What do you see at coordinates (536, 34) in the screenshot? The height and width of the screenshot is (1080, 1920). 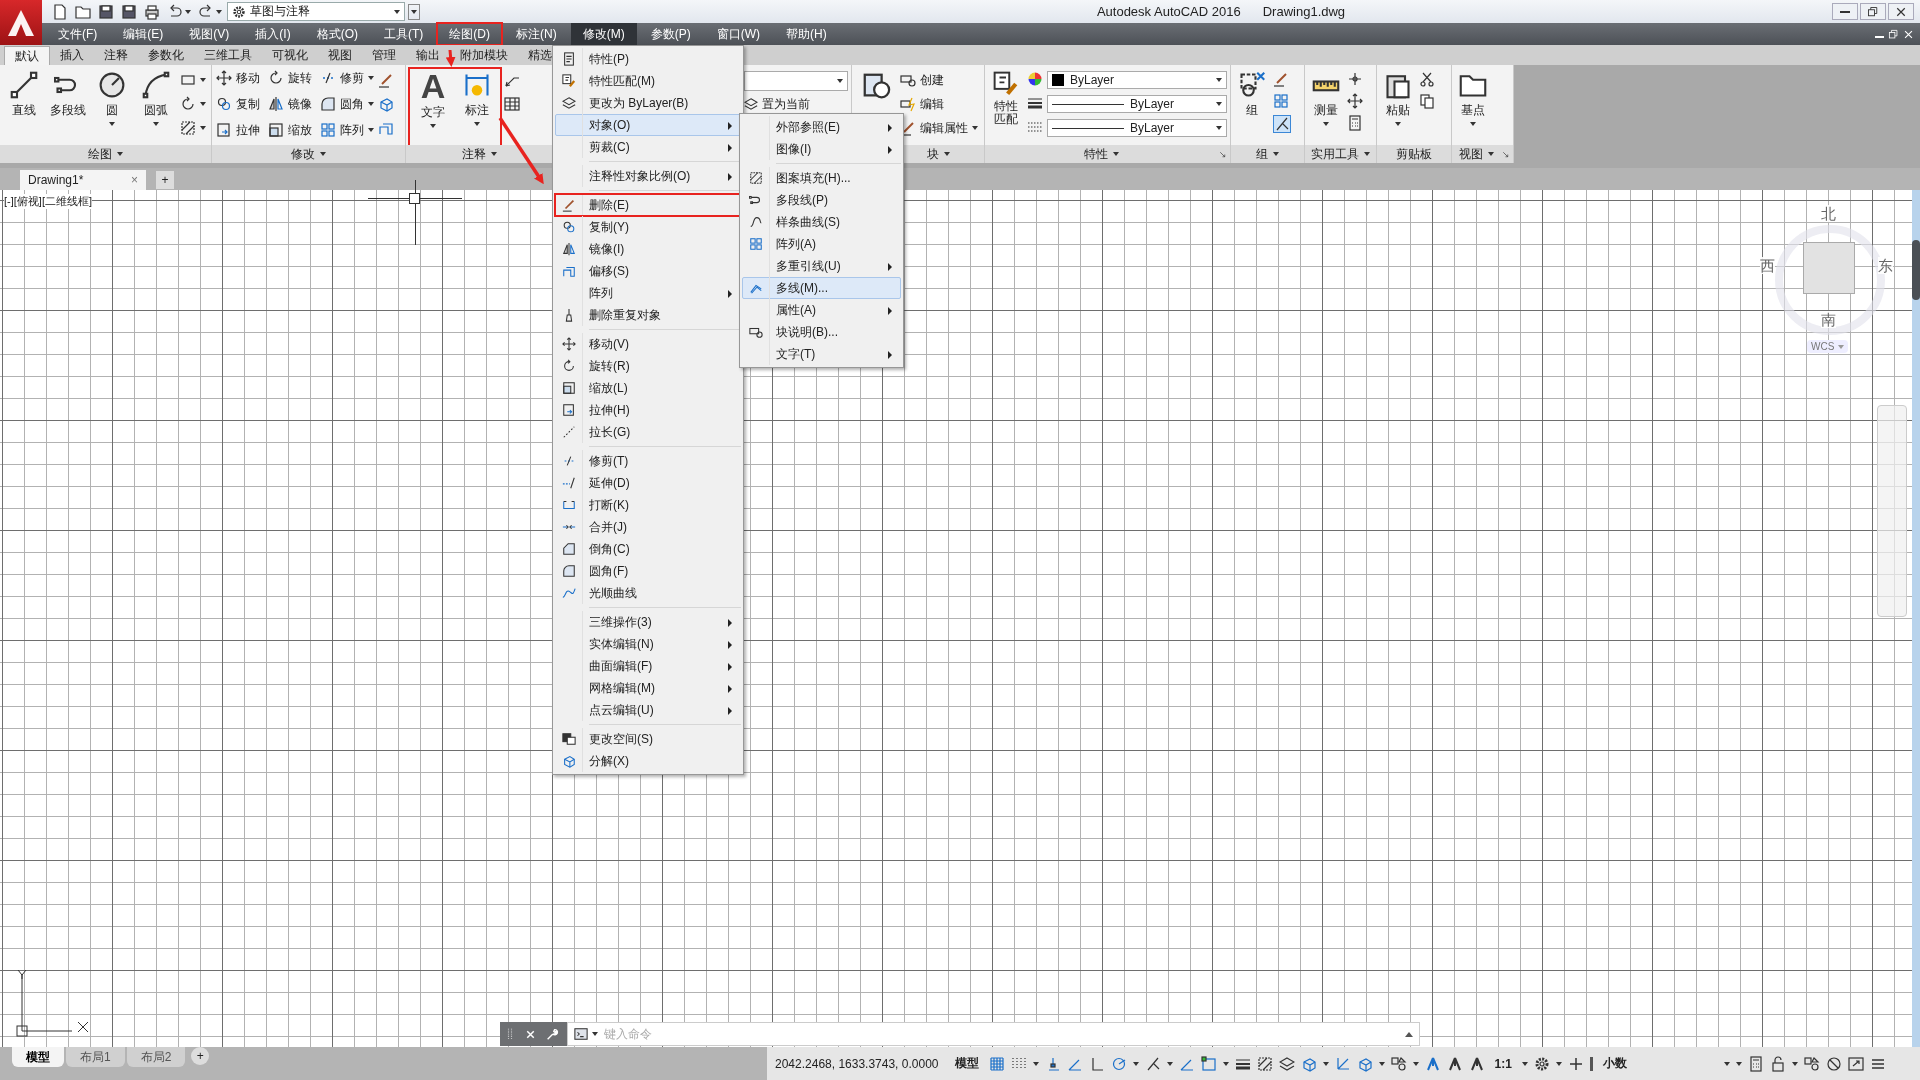 I see `menu-bar-item: 标注(N)` at bounding box center [536, 34].